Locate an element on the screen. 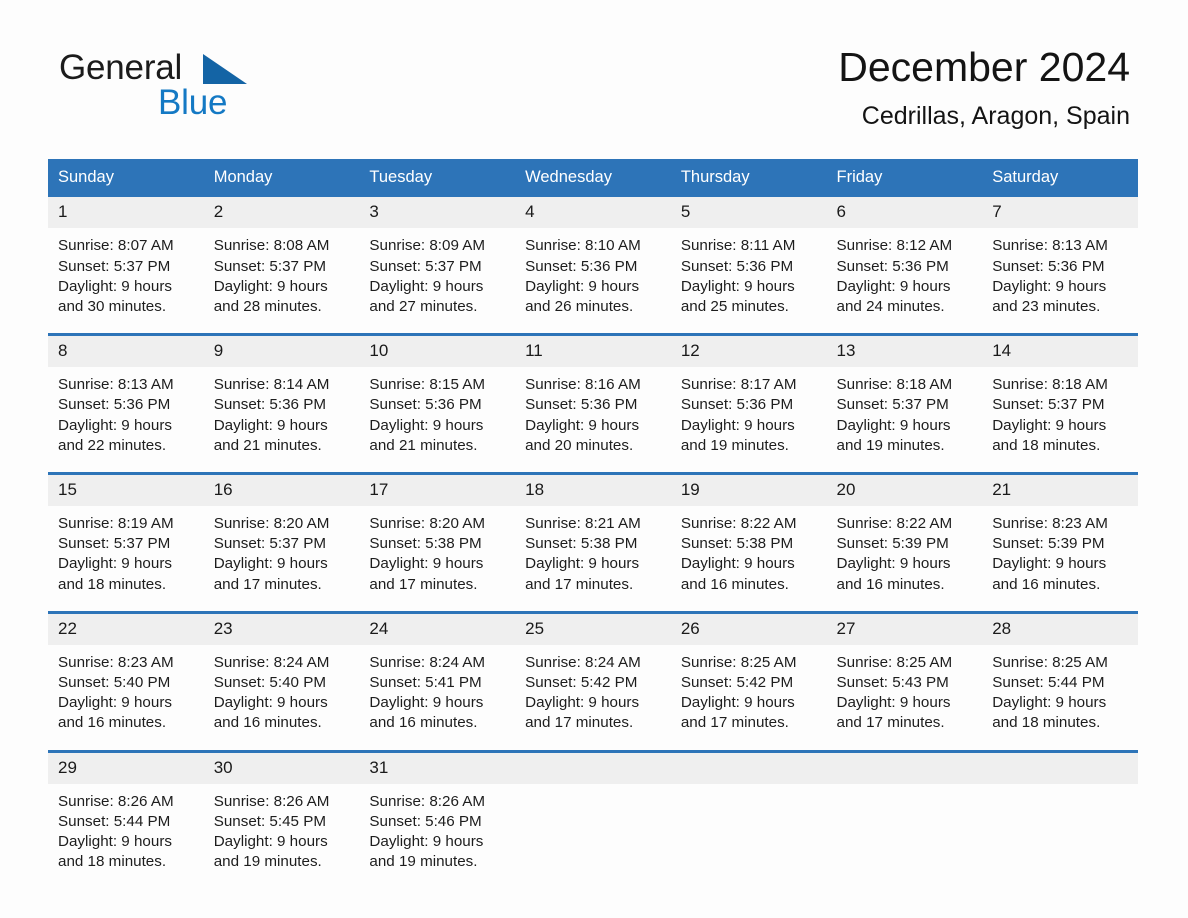 Image resolution: width=1188 pixels, height=918 pixels. day-number: 11 is located at coordinates (593, 350).